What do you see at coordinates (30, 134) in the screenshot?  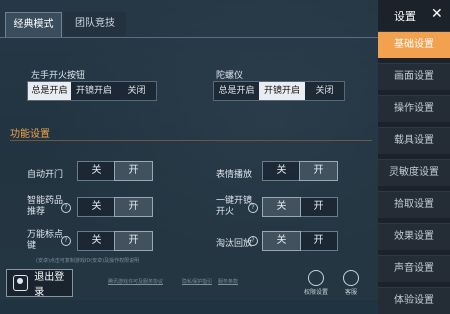 I see `section-title-function: 功能设置` at bounding box center [30, 134].